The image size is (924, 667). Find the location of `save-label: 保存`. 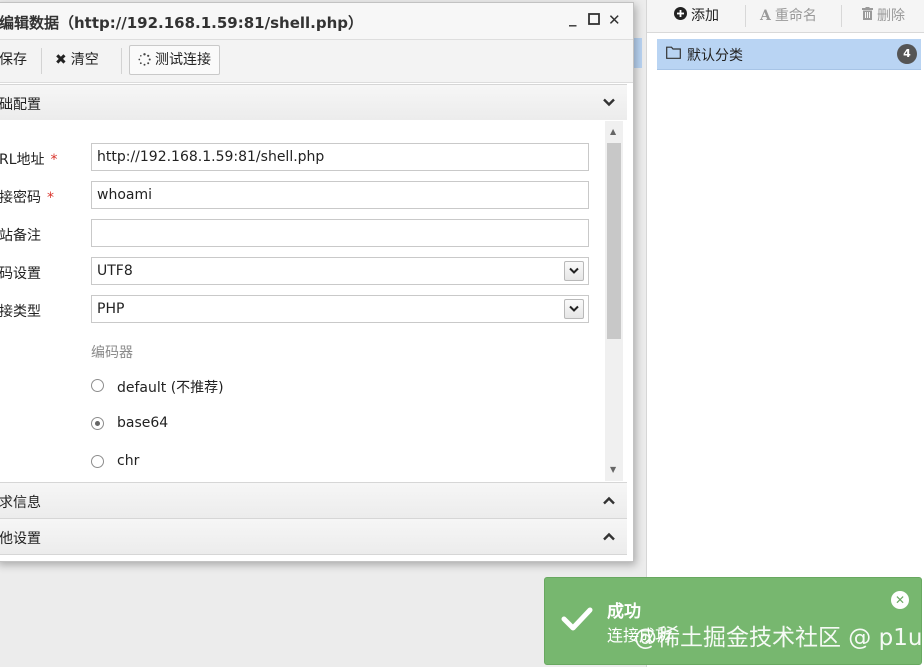

save-label: 保存 is located at coordinates (13, 60).